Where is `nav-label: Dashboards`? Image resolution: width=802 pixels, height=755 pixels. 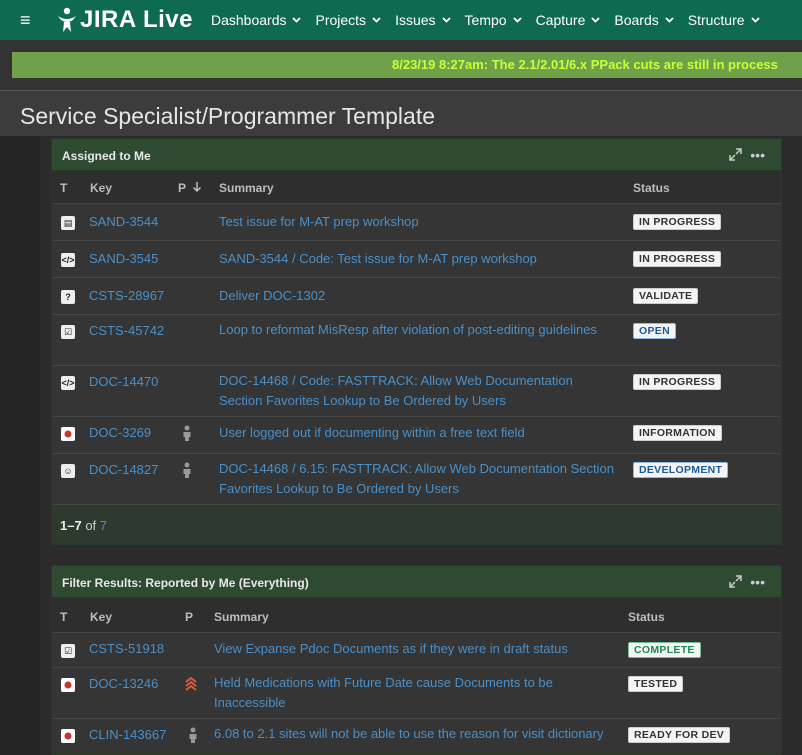
nav-label: Dashboards is located at coordinates (248, 20).